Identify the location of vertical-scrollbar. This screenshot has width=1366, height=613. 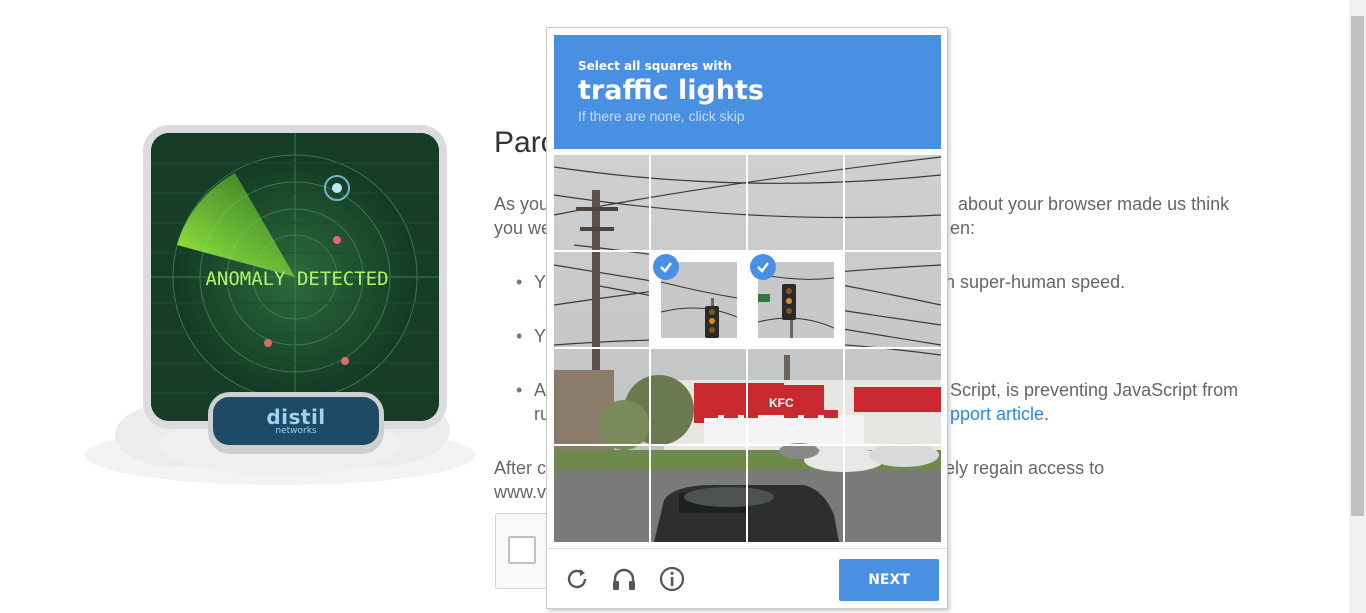
(1357, 306).